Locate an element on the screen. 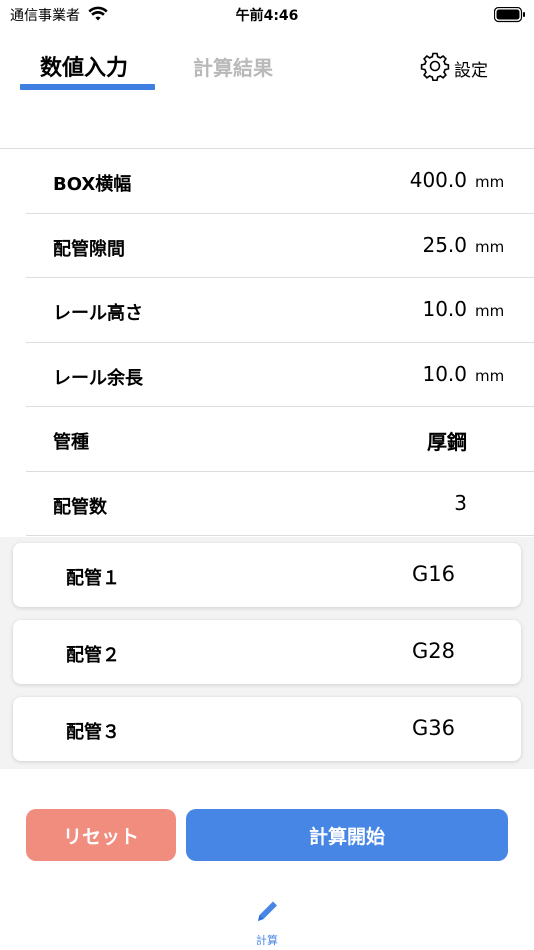  row-label: BOX横幅 is located at coordinates (92, 184).